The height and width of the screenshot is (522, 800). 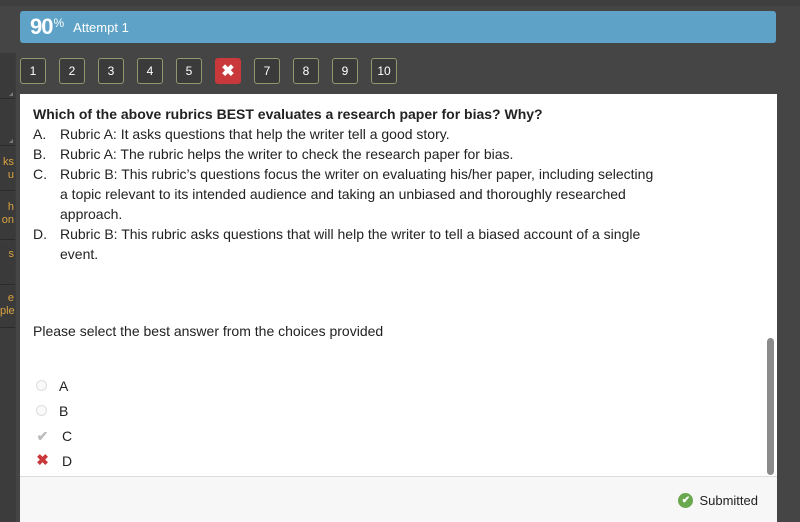 I want to click on panel-footer: ✔ Submitted, so click(x=398, y=499).